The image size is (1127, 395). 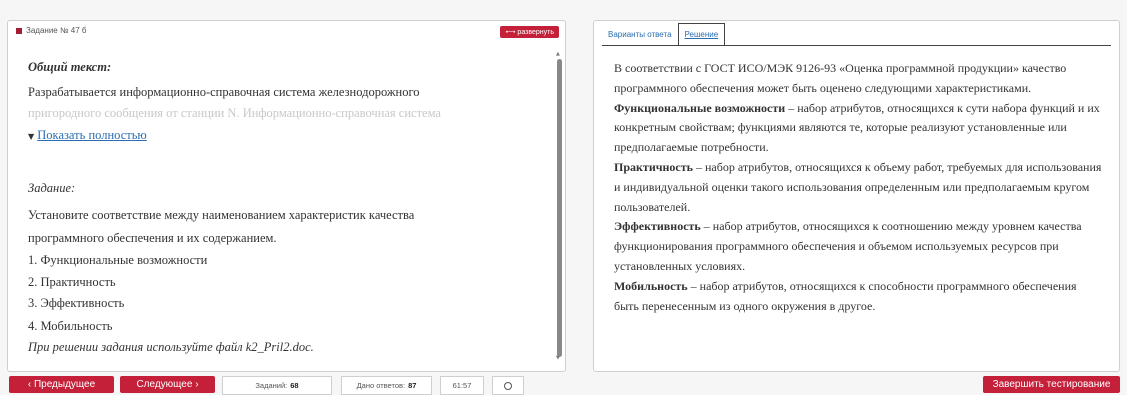 I want to click on answers-count-value: 87, so click(x=412, y=385).